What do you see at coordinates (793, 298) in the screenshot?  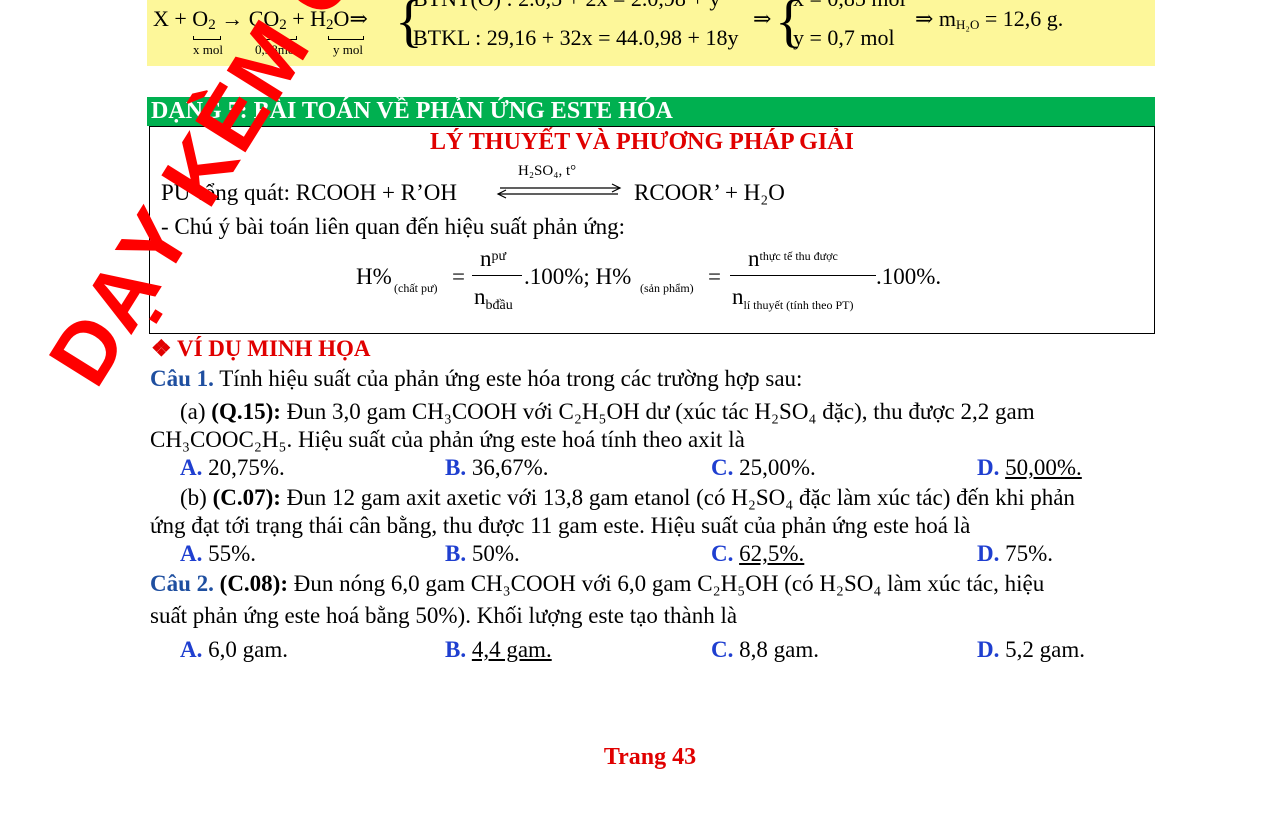 I see `n-li-thuyet-den: nlí thuyết (tính theo PT)` at bounding box center [793, 298].